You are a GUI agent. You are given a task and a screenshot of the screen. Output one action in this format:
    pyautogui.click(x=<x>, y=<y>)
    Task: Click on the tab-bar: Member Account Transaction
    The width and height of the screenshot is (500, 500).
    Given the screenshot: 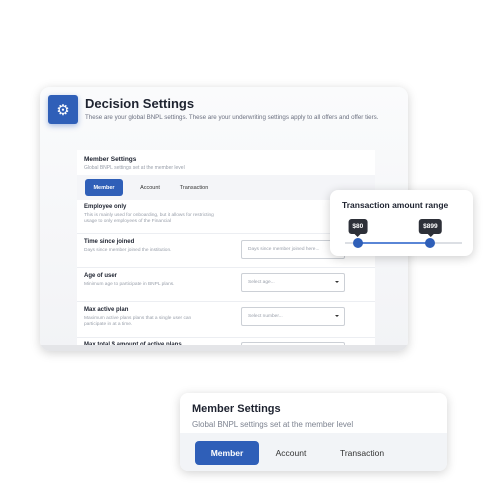 What is the action you would take?
    pyautogui.click(x=313, y=452)
    